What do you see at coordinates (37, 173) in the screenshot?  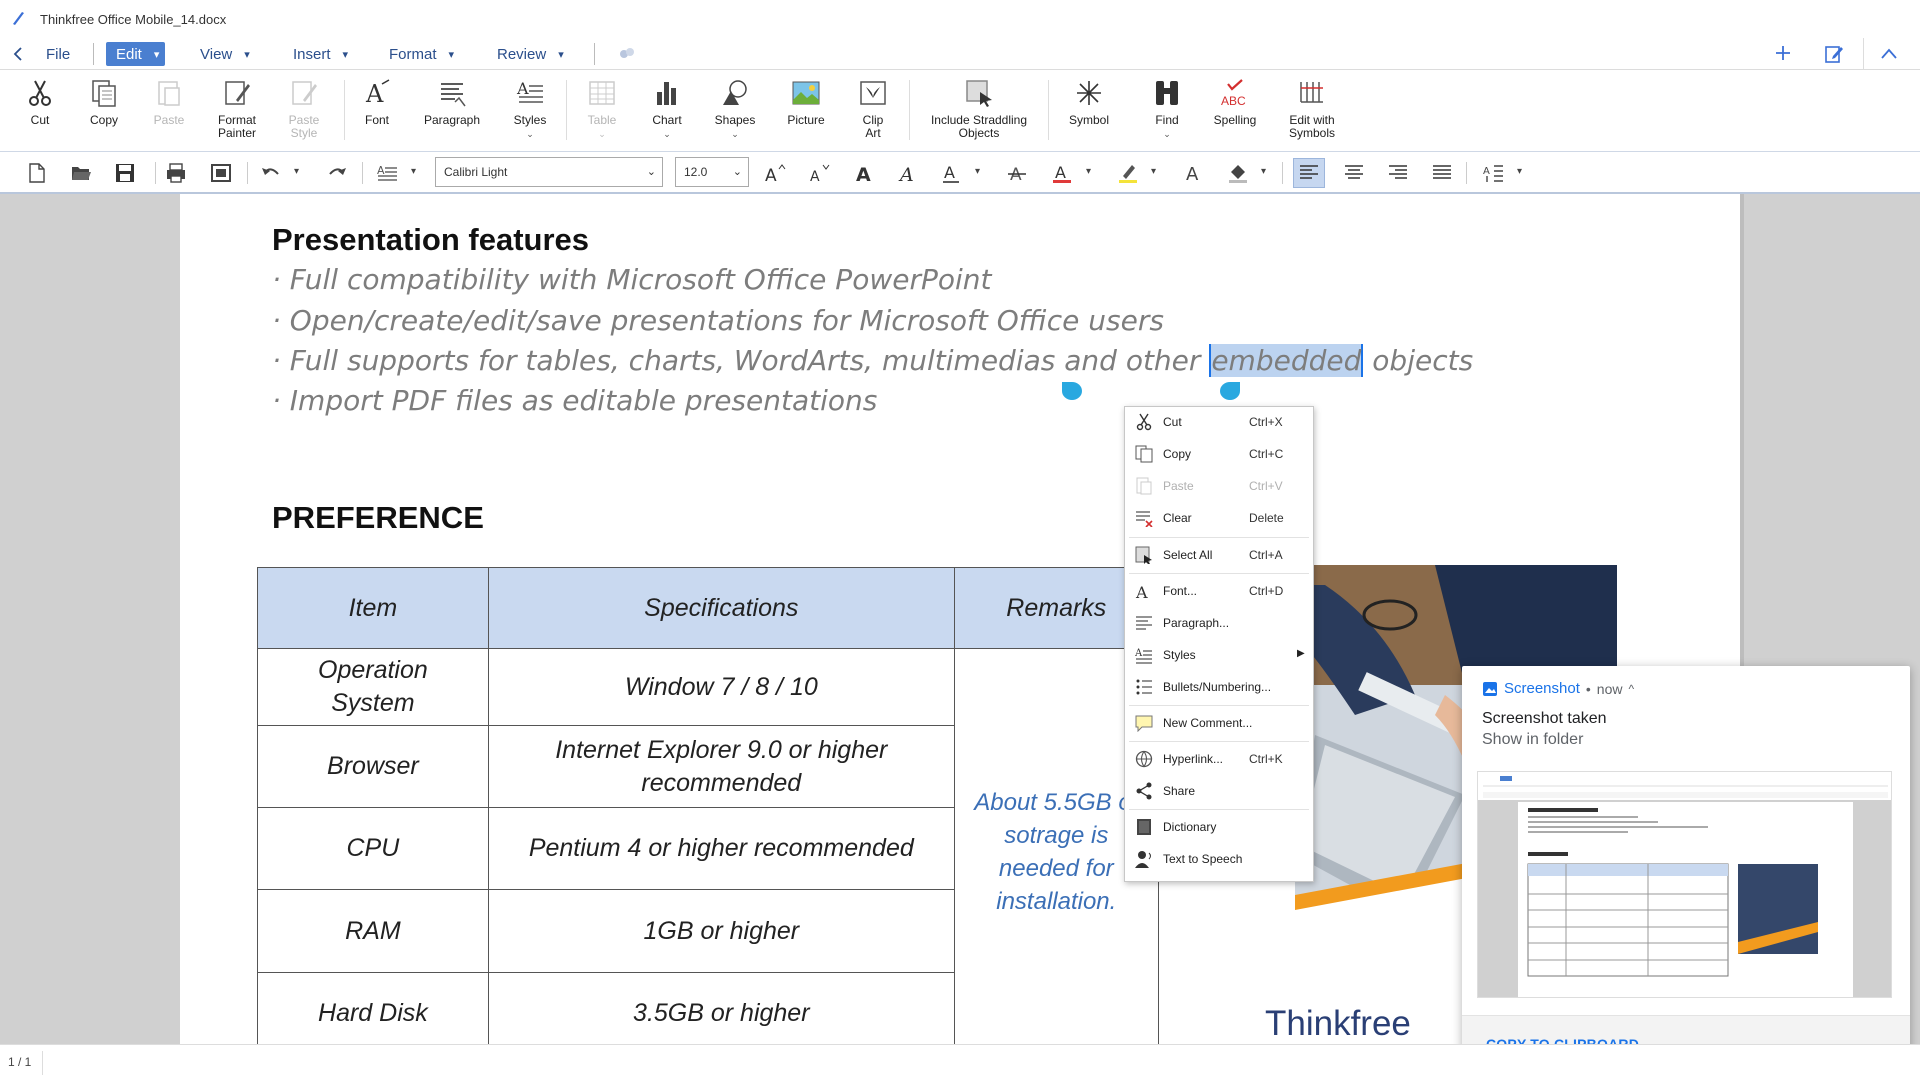 I see `new-document-button` at bounding box center [37, 173].